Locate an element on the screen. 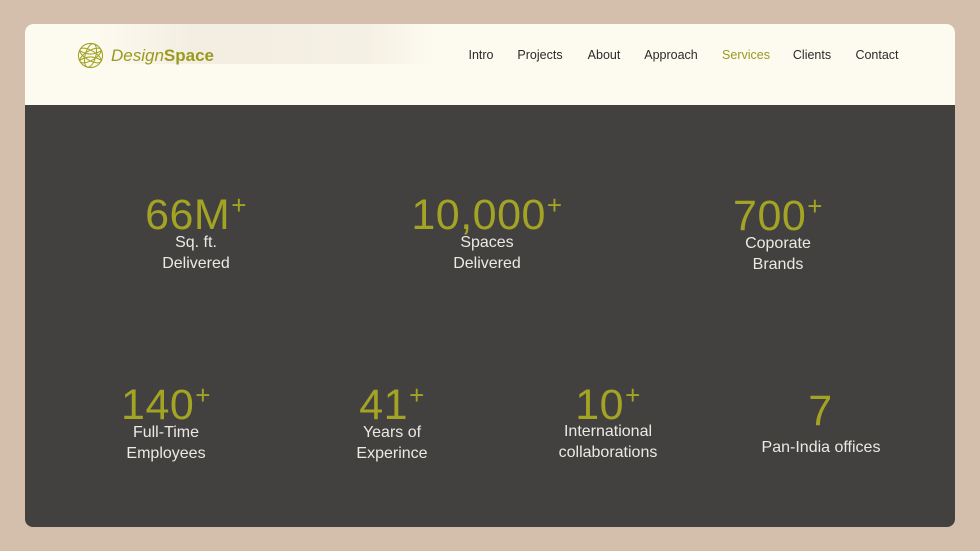  nav-link-services: Services is located at coordinates (746, 55).